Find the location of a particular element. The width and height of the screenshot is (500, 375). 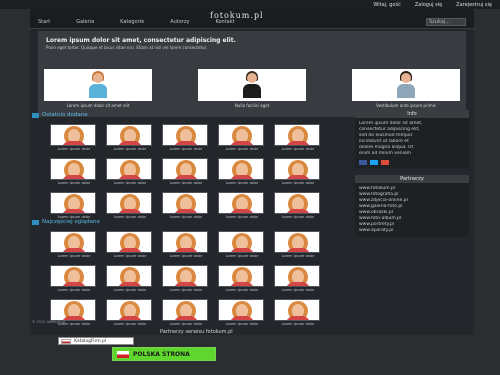

katalog-badge-label: KatalogFirm.pl is located at coordinates (90, 341).